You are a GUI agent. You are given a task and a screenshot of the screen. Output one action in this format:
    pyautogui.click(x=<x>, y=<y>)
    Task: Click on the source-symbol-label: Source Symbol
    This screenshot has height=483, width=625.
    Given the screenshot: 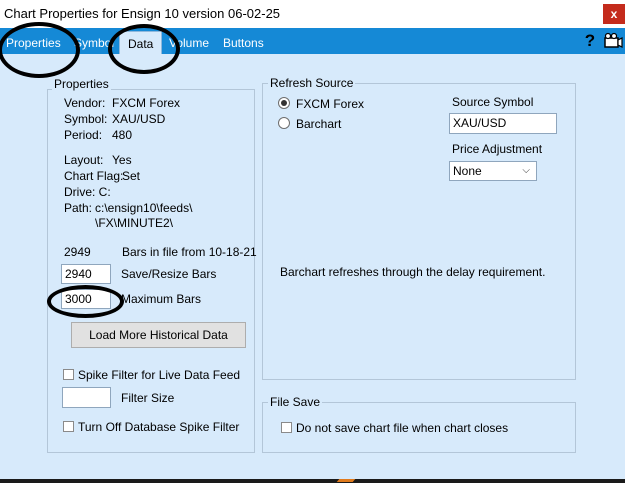 What is the action you would take?
    pyautogui.click(x=493, y=102)
    